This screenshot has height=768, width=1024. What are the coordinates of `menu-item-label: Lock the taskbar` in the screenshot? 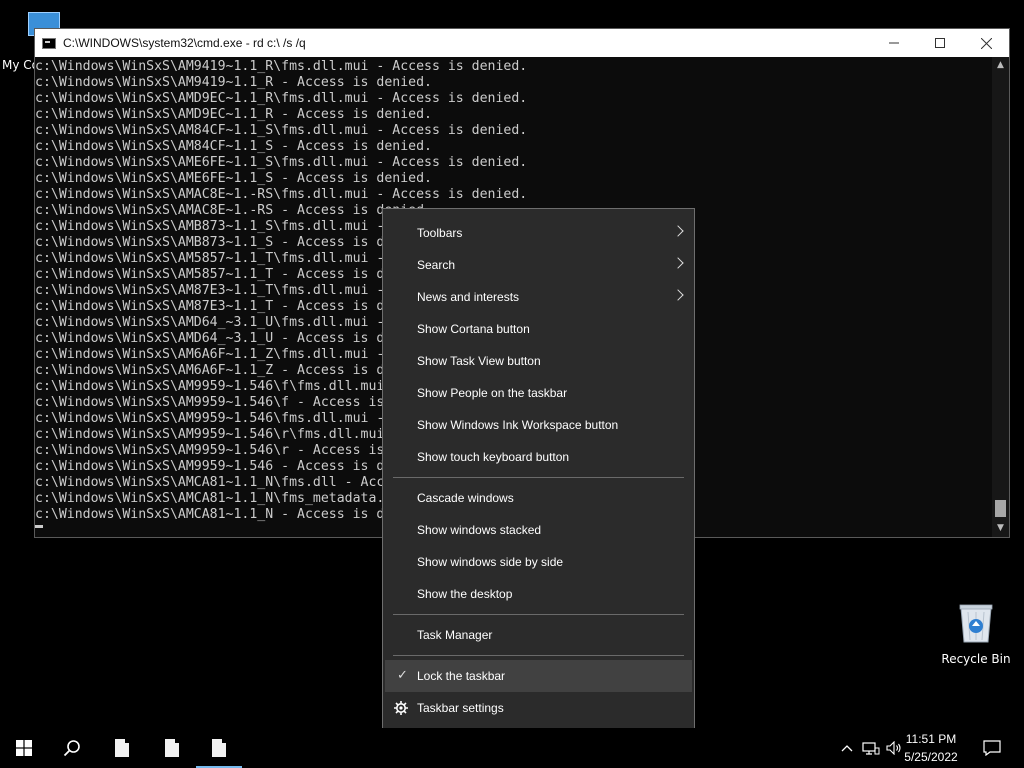 It's located at (461, 676).